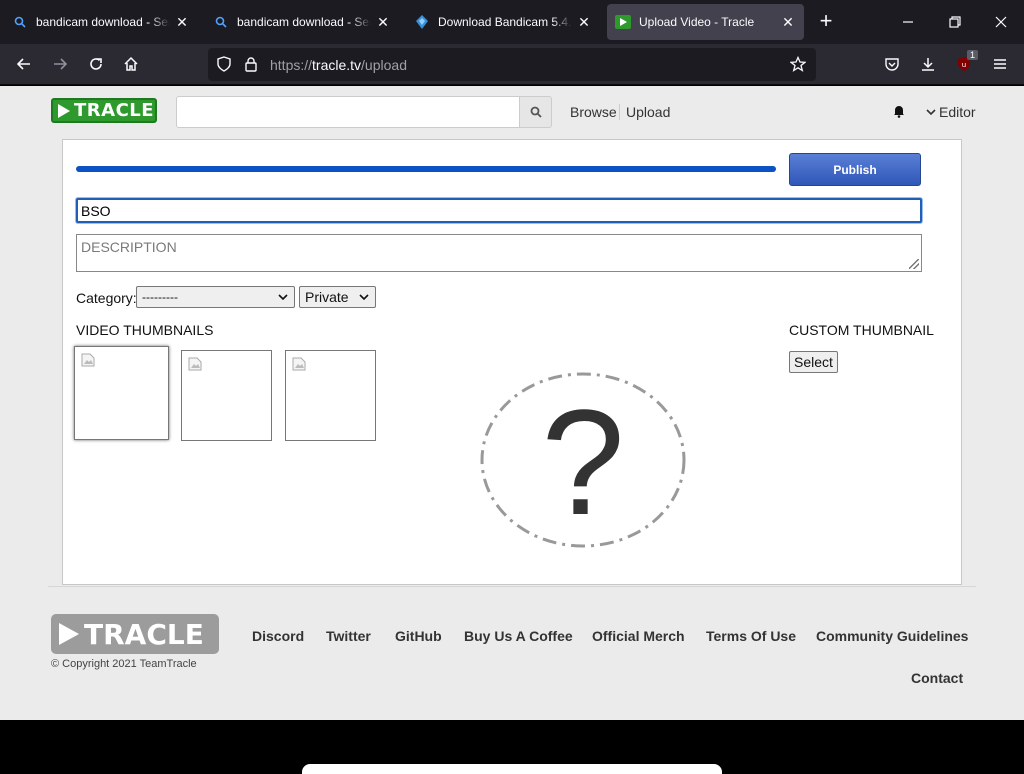 This screenshot has width=1024, height=774. What do you see at coordinates (638, 636) in the screenshot?
I see `footer-link-official-merch: Official Merch` at bounding box center [638, 636].